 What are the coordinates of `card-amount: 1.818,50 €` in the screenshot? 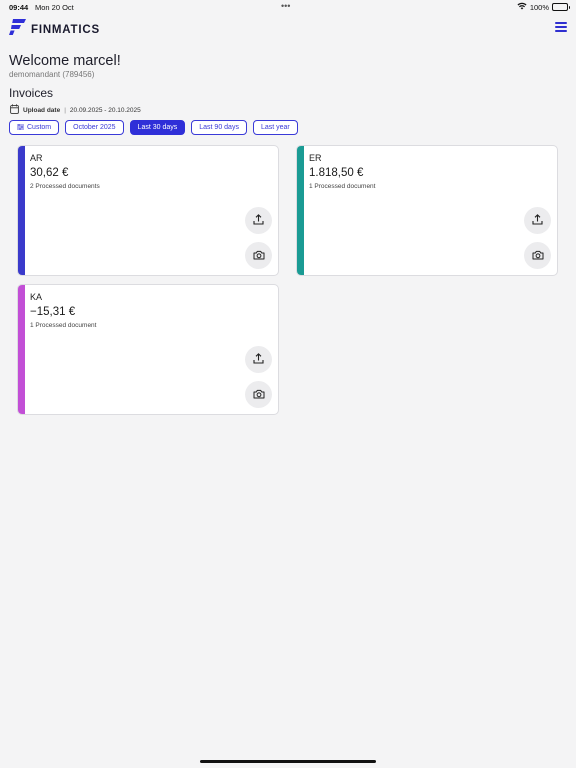 It's located at (336, 173).